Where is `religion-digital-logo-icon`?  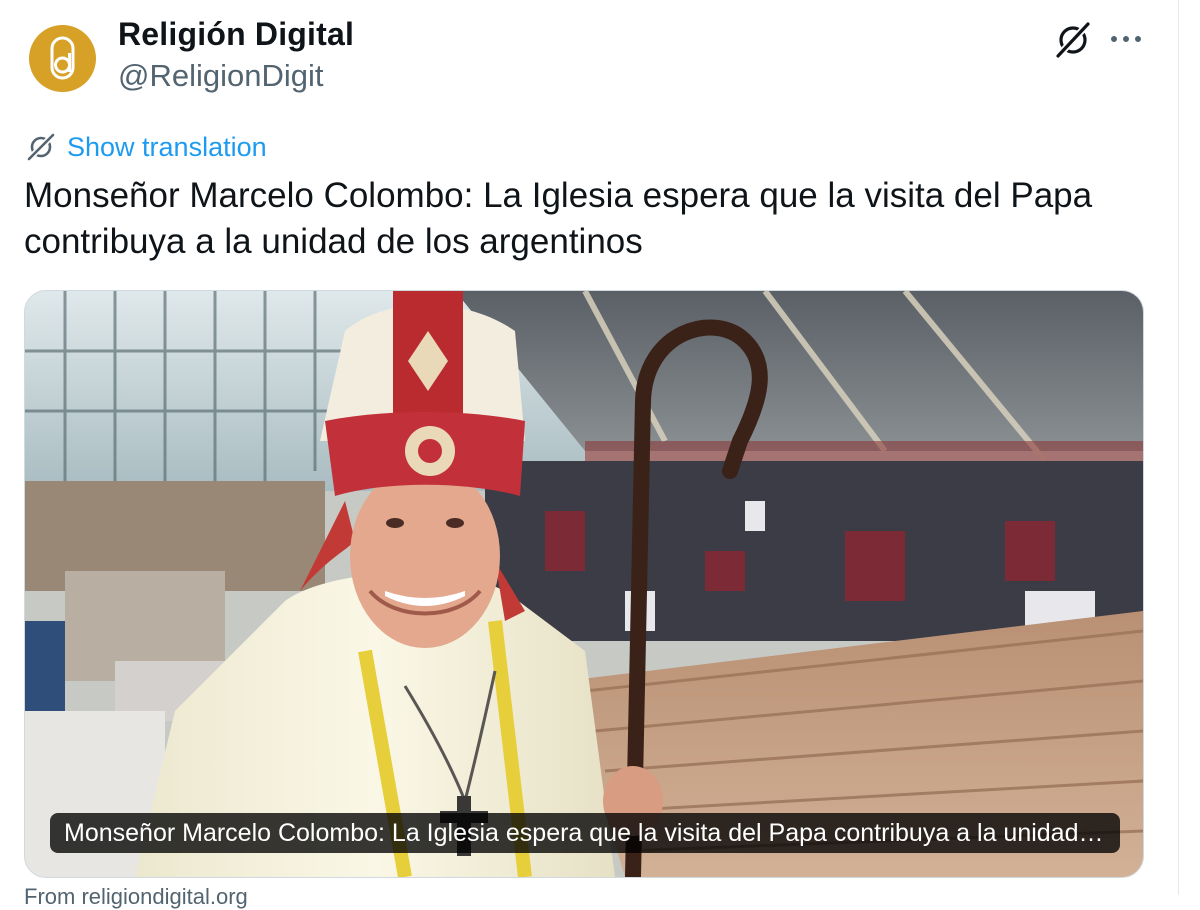
religion-digital-logo-icon is located at coordinates (62, 58).